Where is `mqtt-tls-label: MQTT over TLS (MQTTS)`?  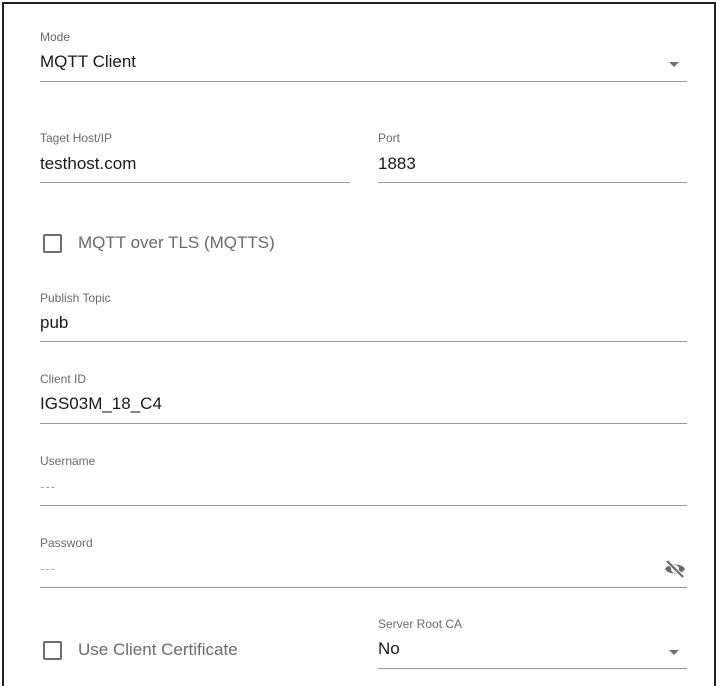
mqtt-tls-label: MQTT over TLS (MQTTS) is located at coordinates (176, 242).